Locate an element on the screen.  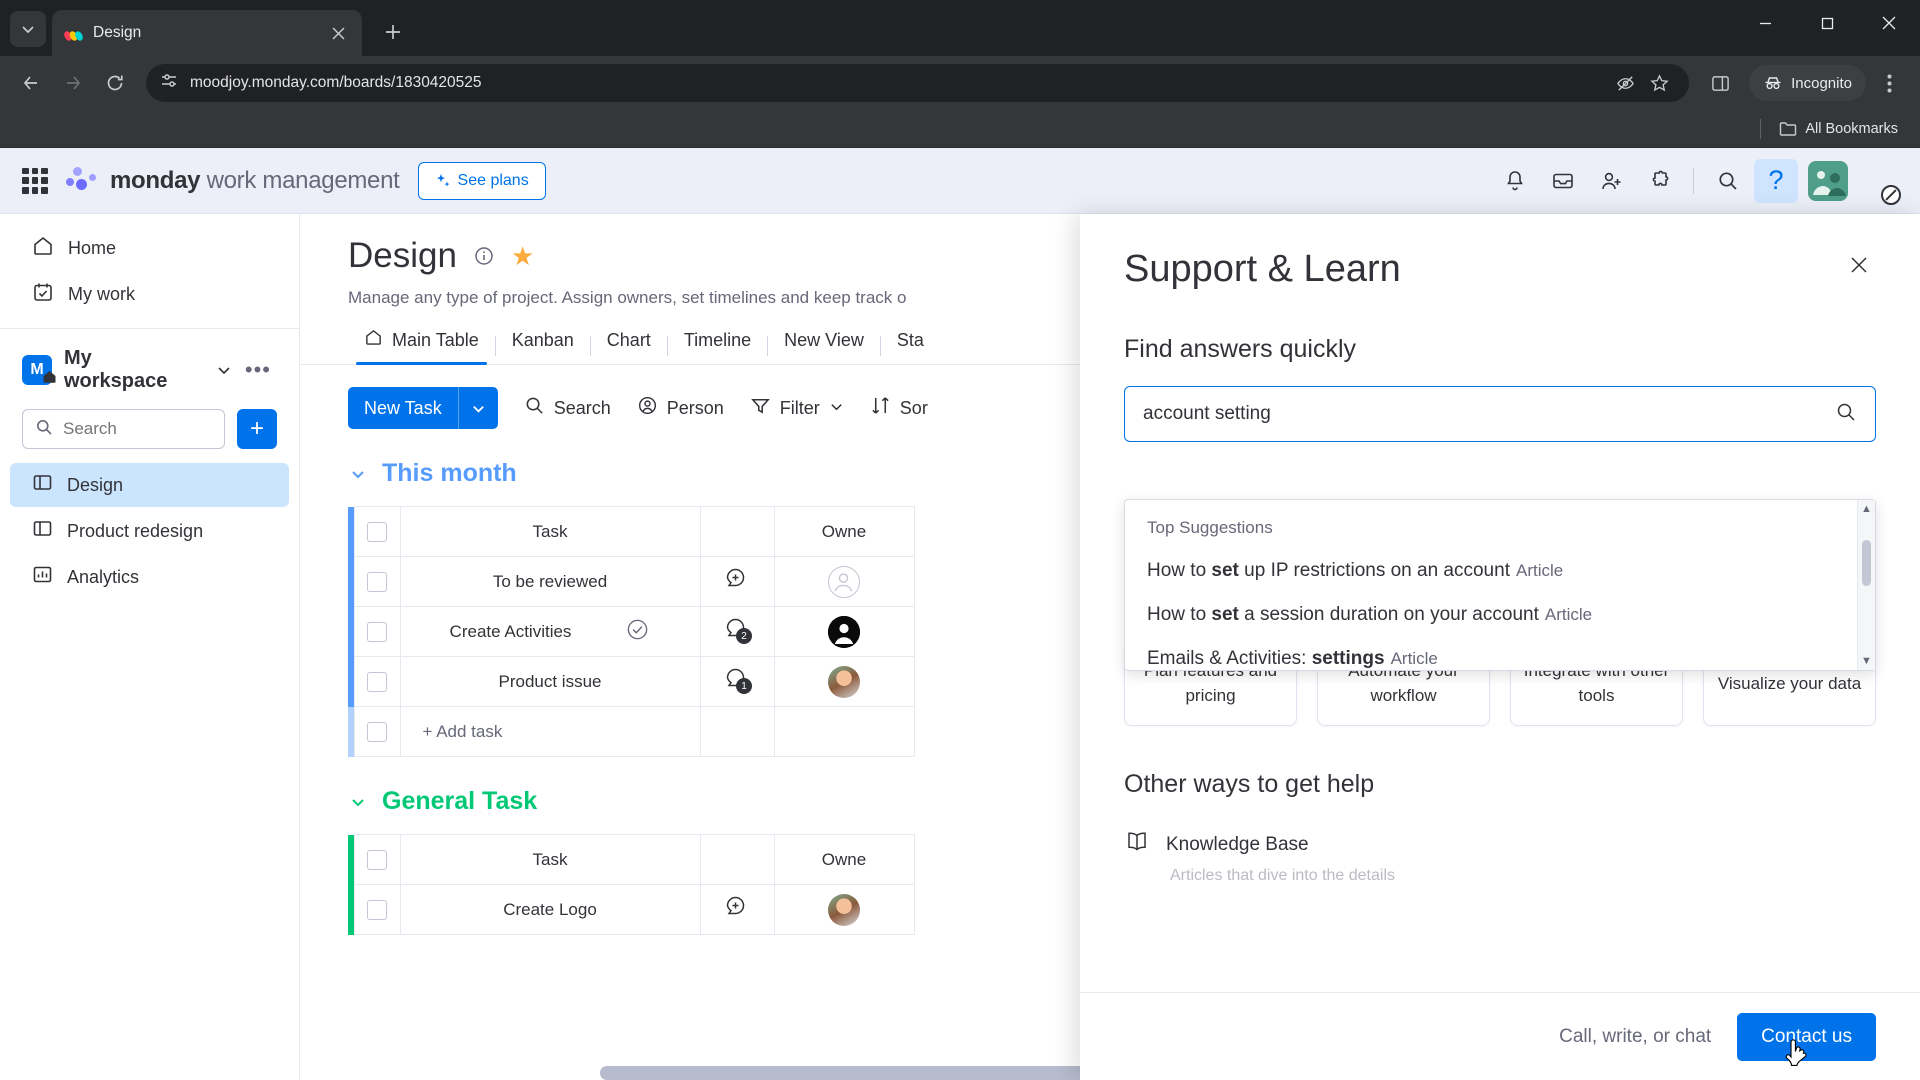
monday-logo: monday work management is located at coordinates (233, 180).